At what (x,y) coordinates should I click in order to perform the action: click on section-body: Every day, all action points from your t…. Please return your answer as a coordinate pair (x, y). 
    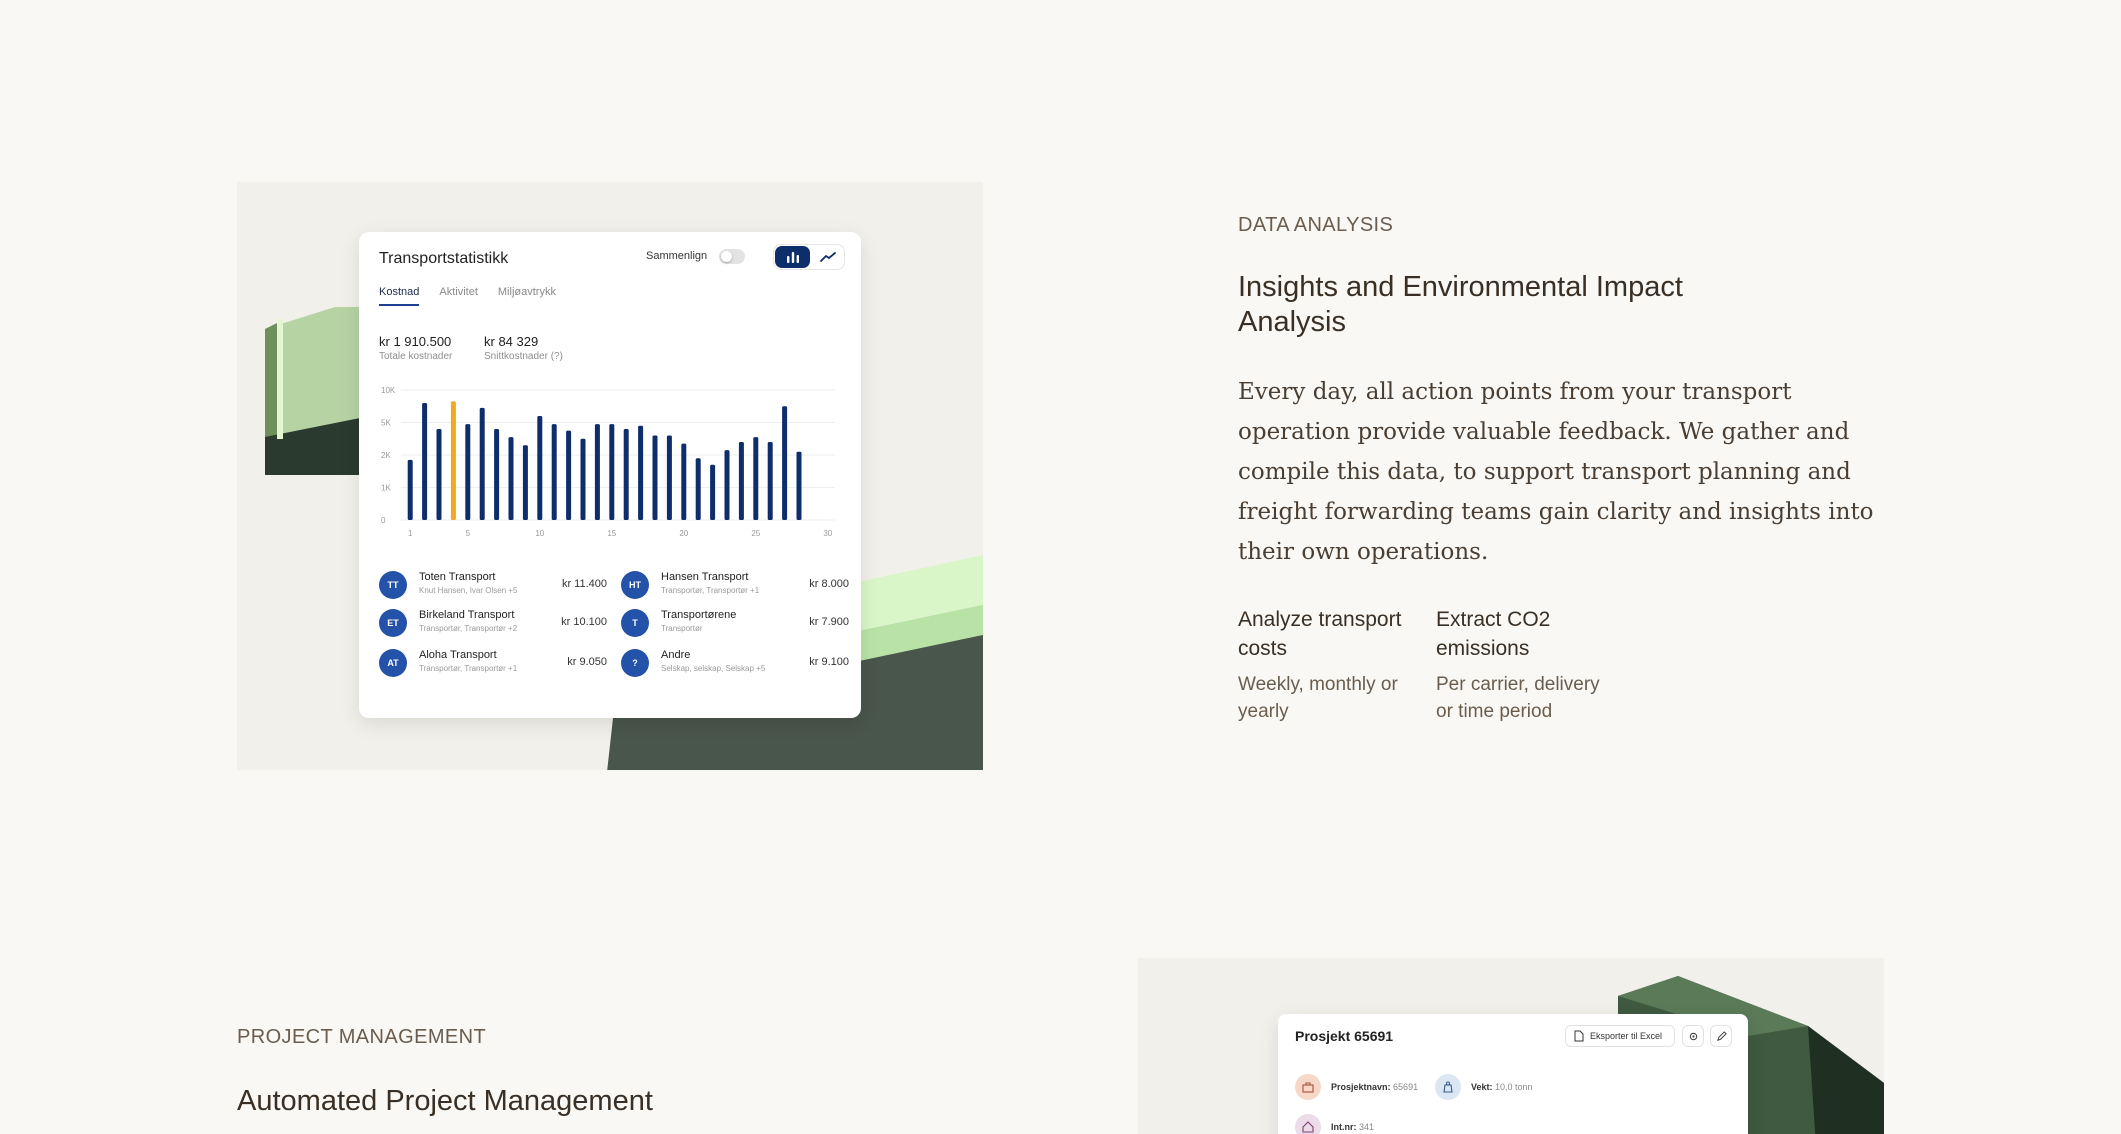
    Looking at the image, I should click on (1556, 472).